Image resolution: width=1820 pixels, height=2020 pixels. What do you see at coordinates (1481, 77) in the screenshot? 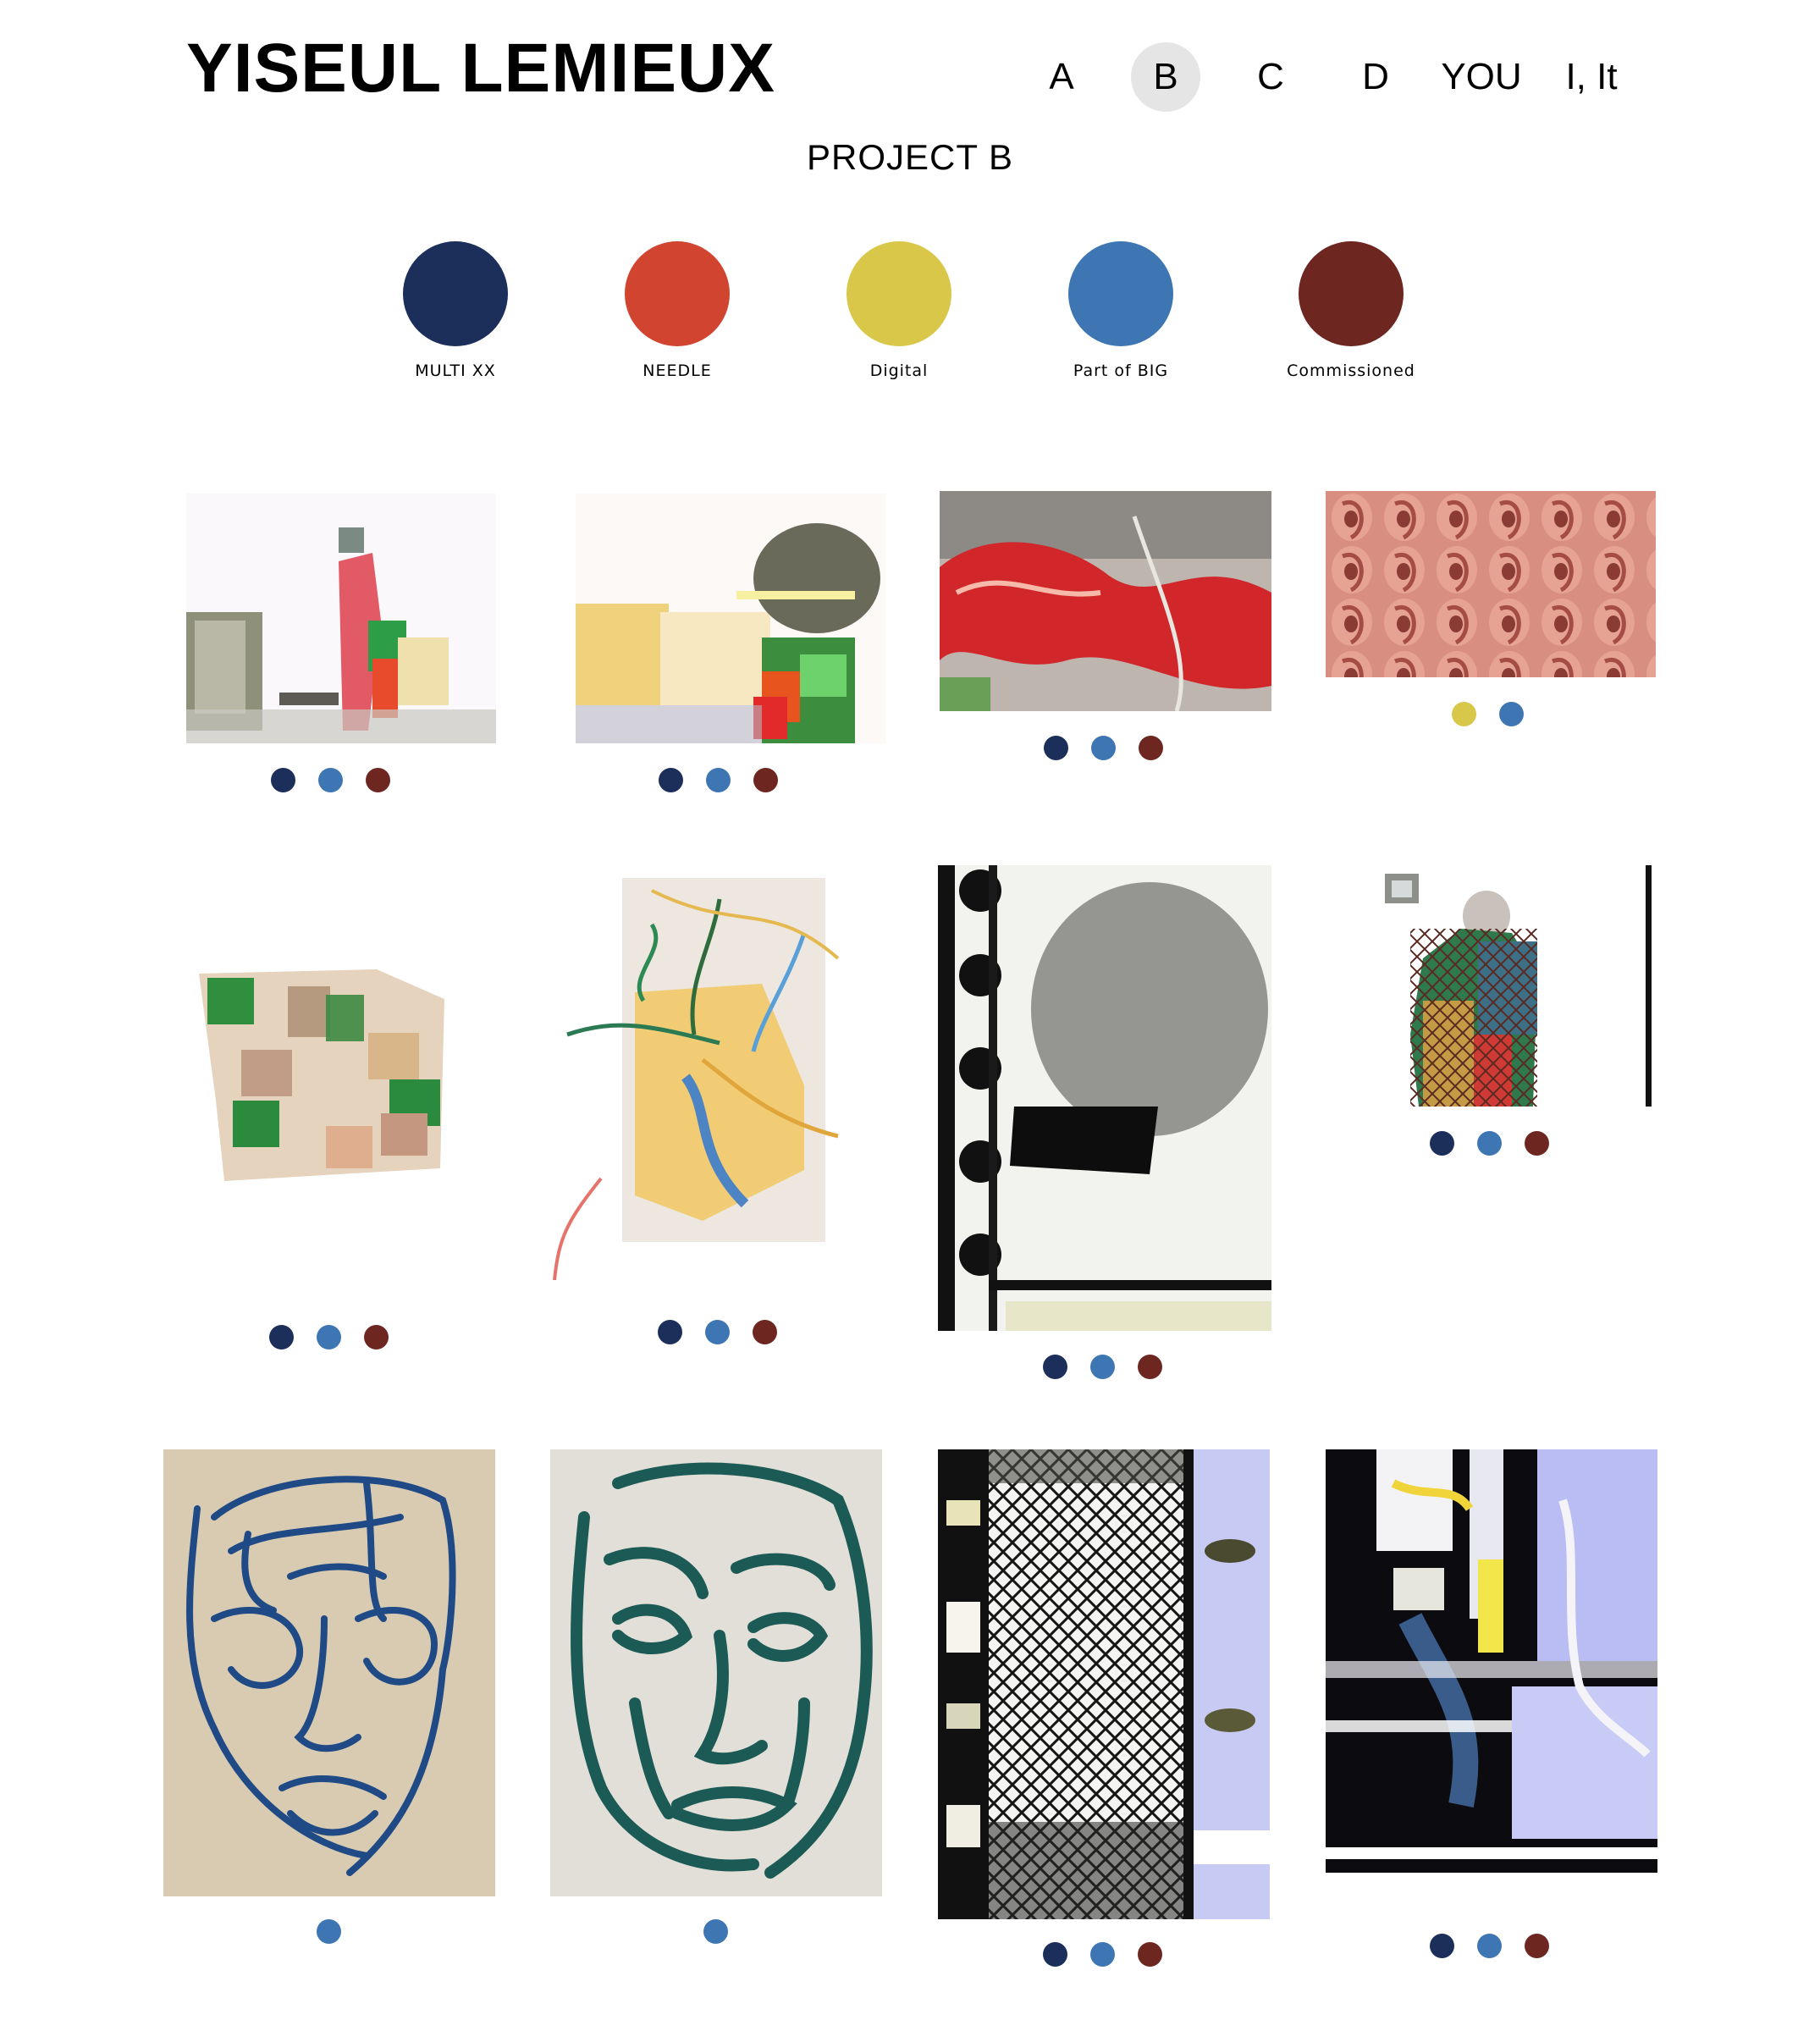
I see `nav-item-you: YOU` at bounding box center [1481, 77].